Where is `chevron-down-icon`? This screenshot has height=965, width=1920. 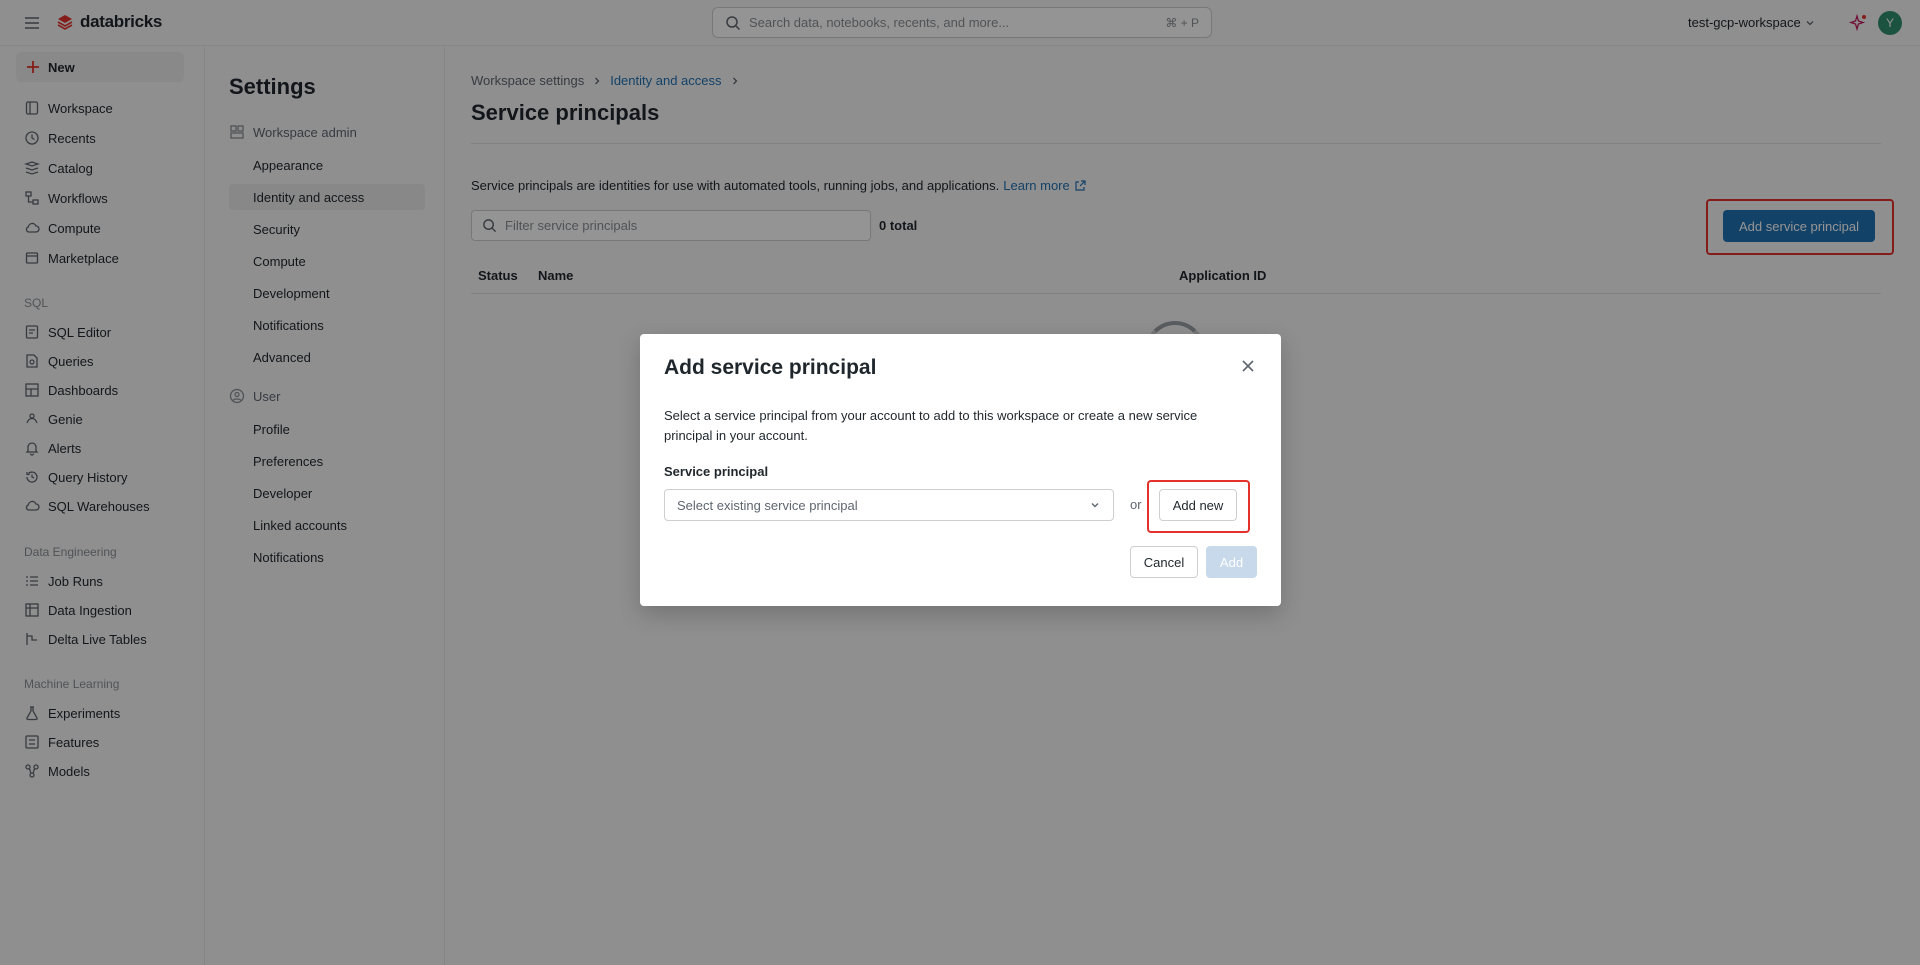
chevron-down-icon is located at coordinates (1095, 505).